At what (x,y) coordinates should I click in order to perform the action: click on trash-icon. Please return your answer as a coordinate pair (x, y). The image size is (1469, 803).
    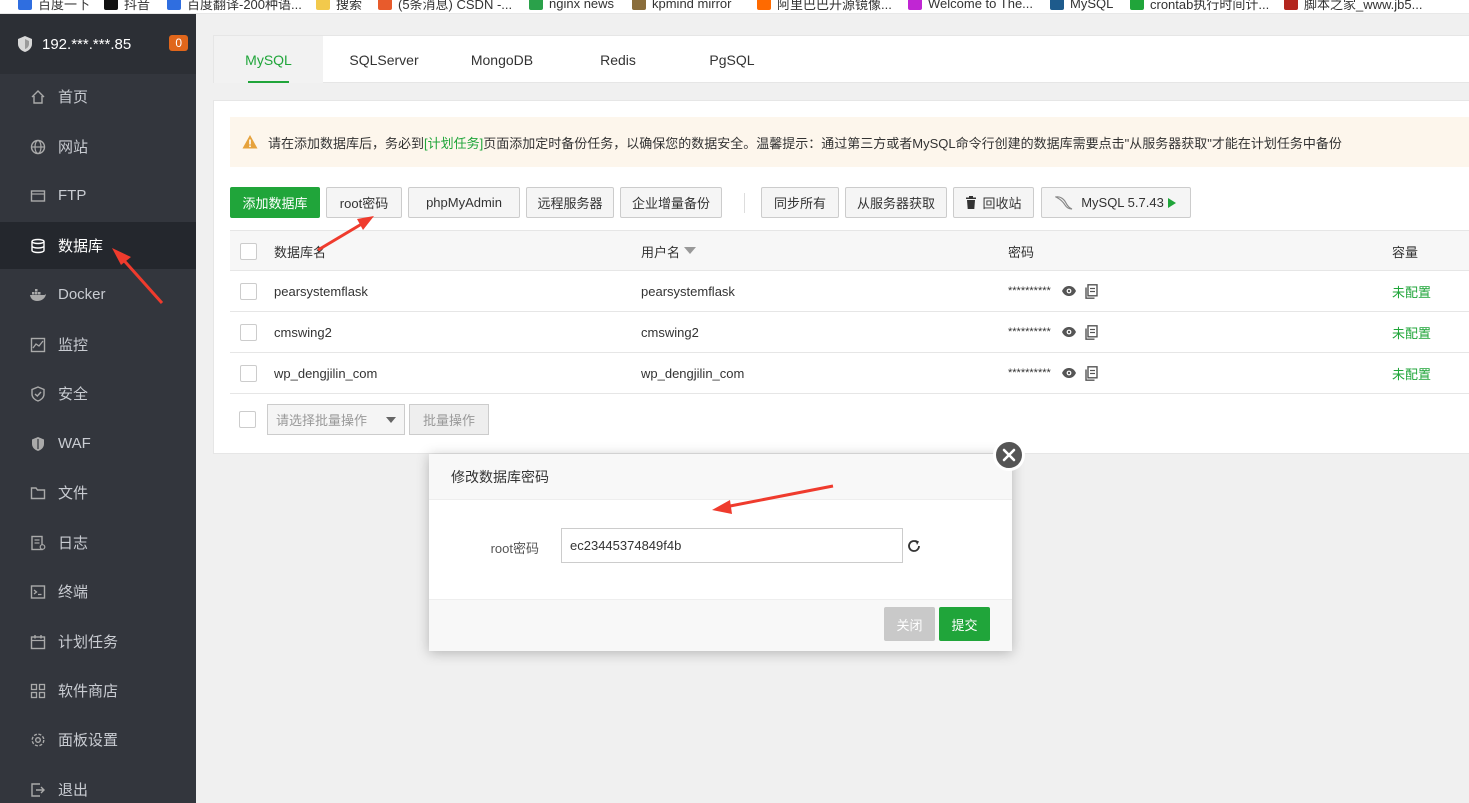
    Looking at the image, I should click on (971, 202).